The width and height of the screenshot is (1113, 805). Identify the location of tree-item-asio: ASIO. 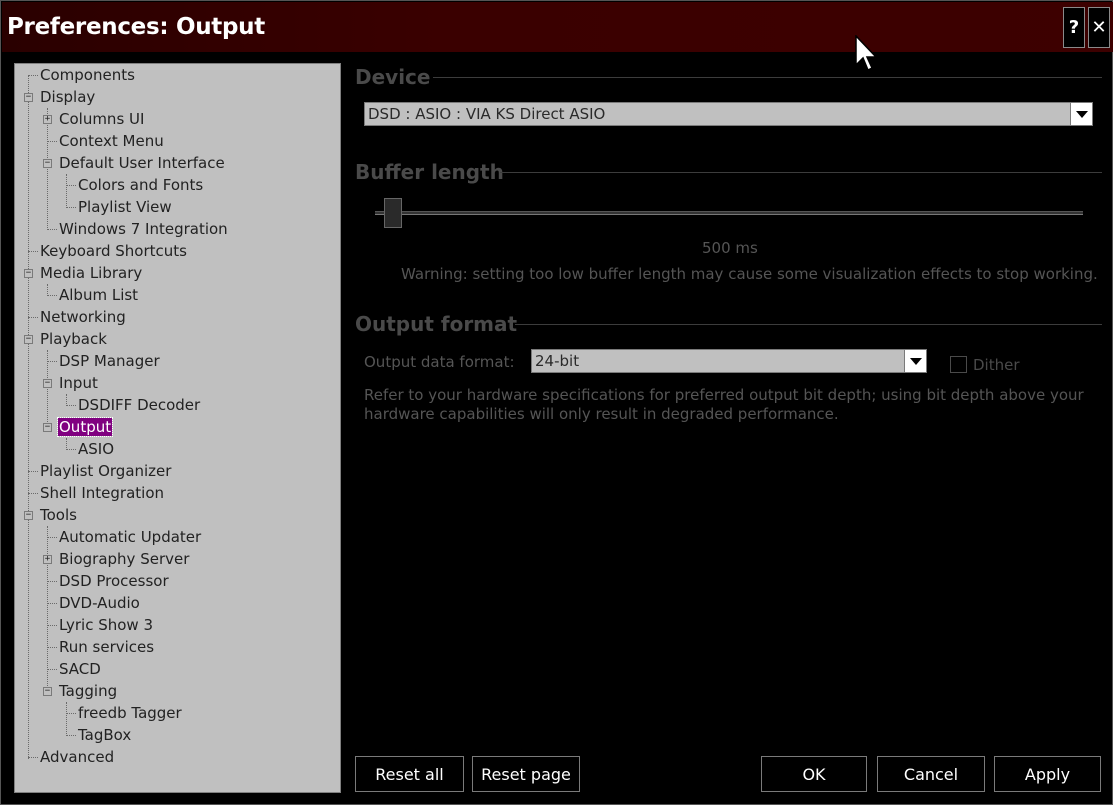
(96, 449).